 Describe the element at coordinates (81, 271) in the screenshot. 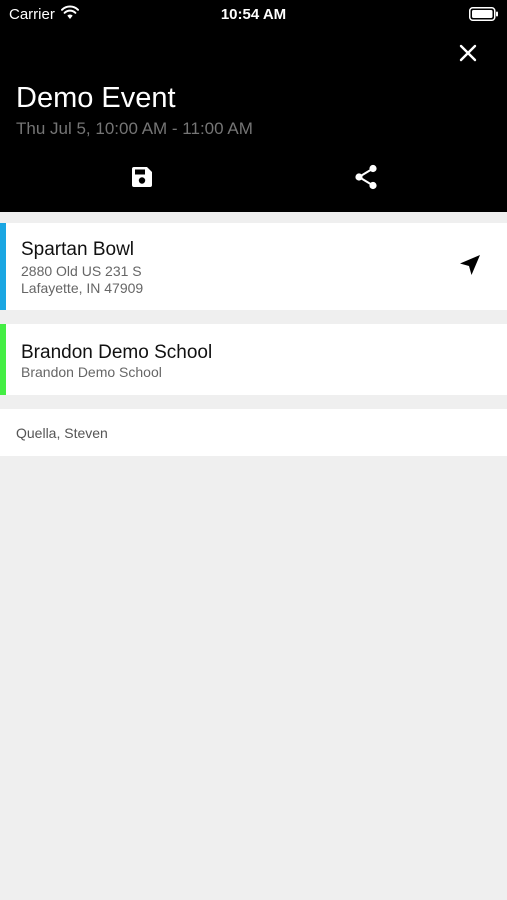

I see `location-address-line1: 2880 Old US 231 S` at that location.